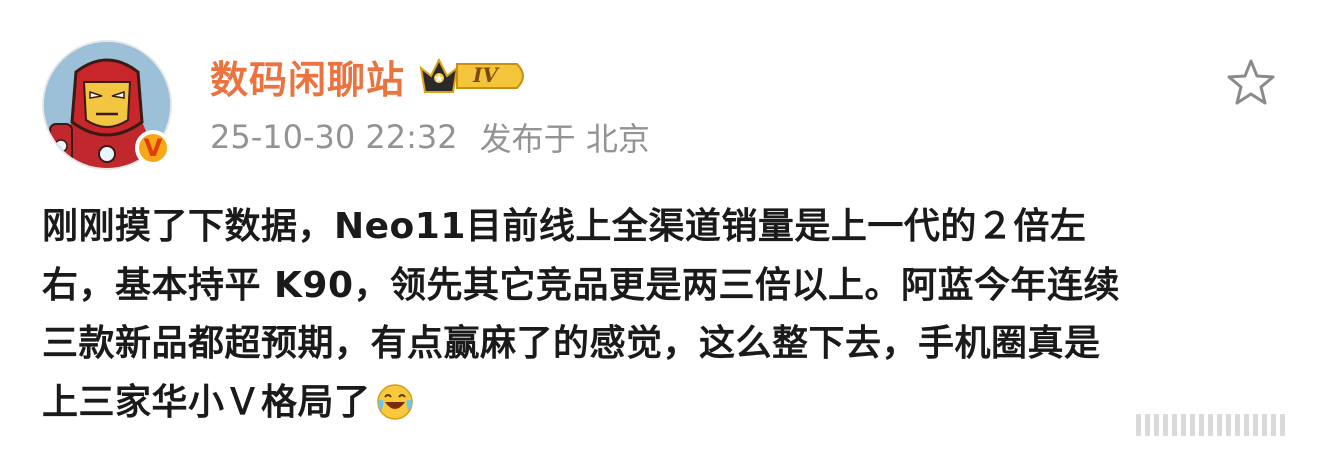 This screenshot has height=458, width=1320. Describe the element at coordinates (307, 76) in the screenshot. I see `author-name: 数码闲聊站` at that location.